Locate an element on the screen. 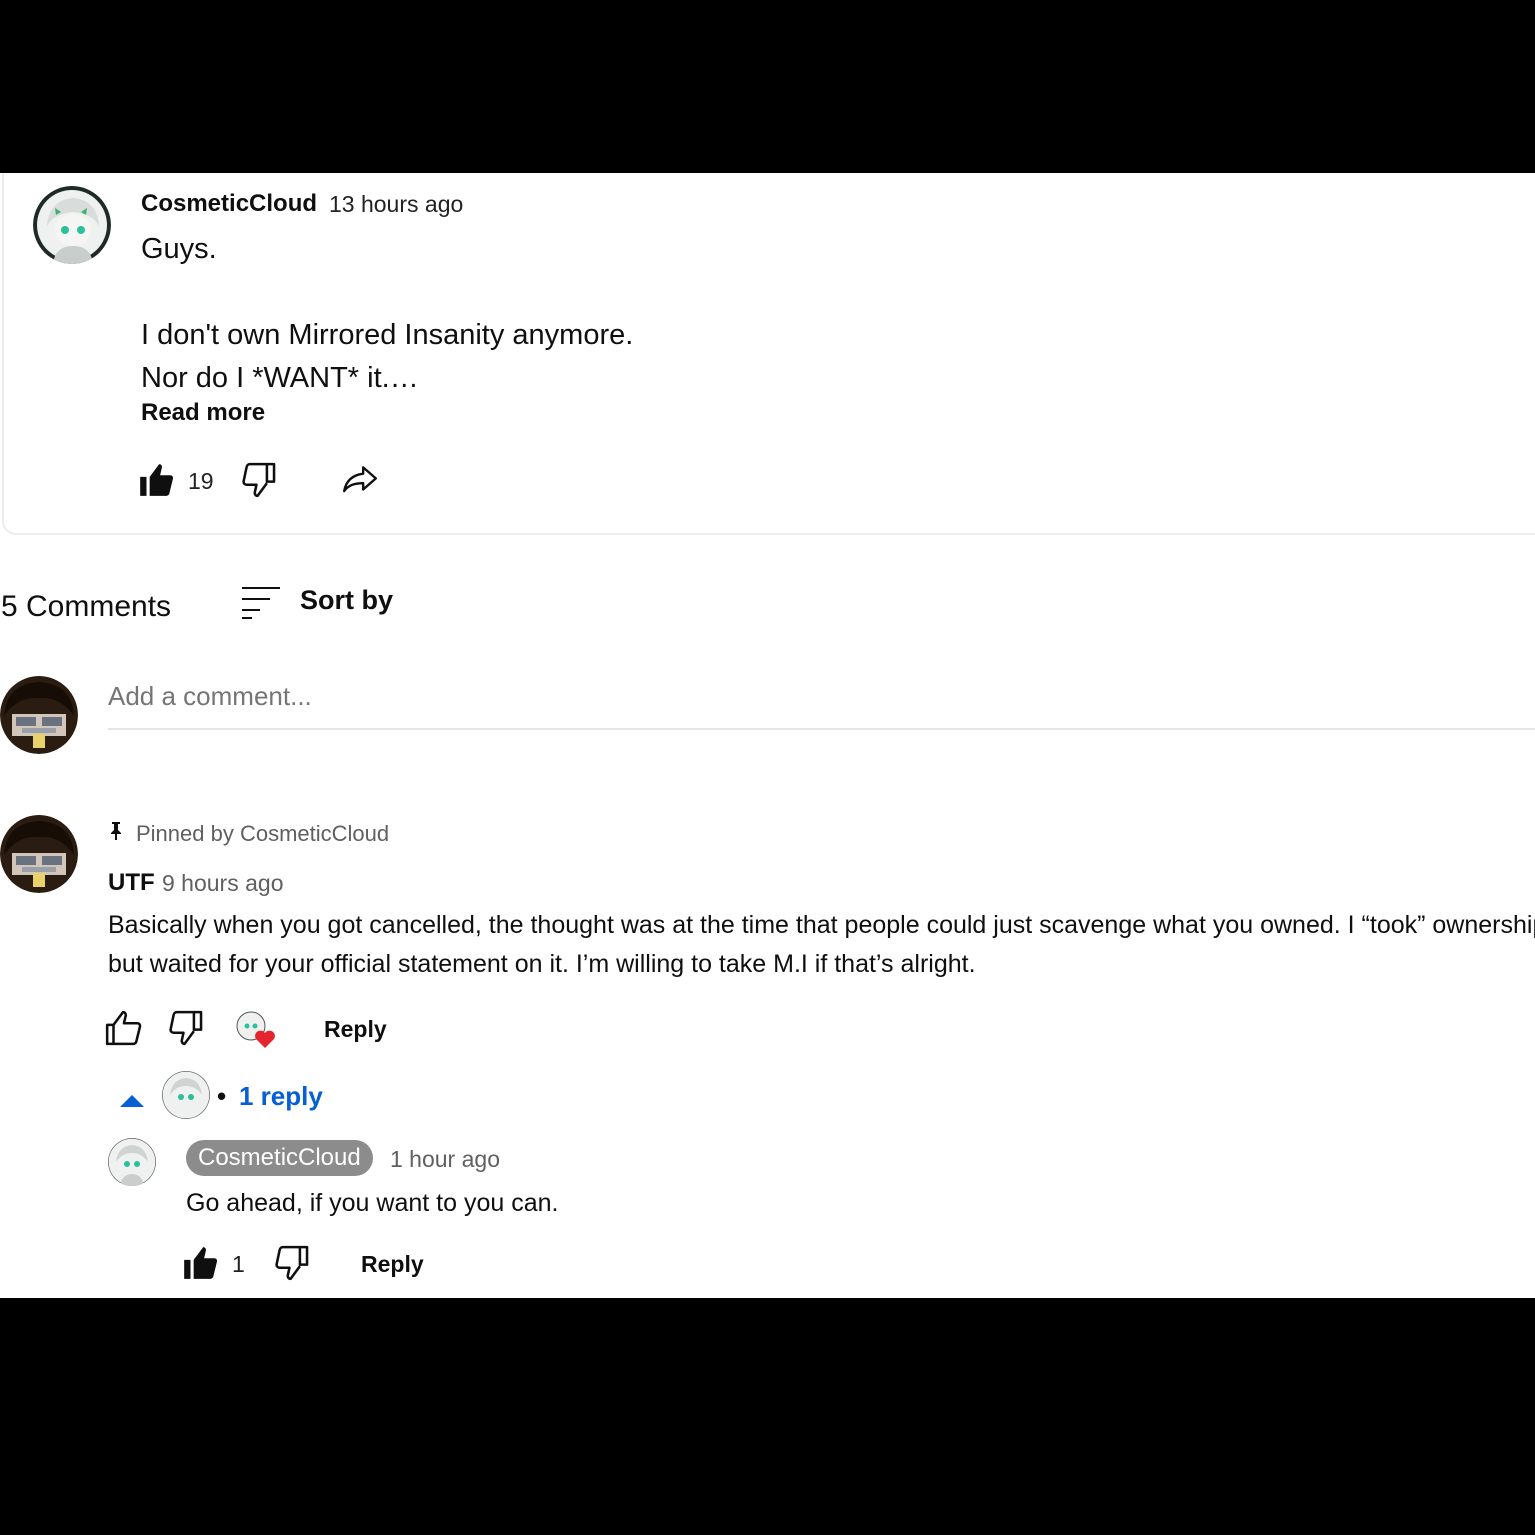  creator-heart-icon is located at coordinates (265, 1039).